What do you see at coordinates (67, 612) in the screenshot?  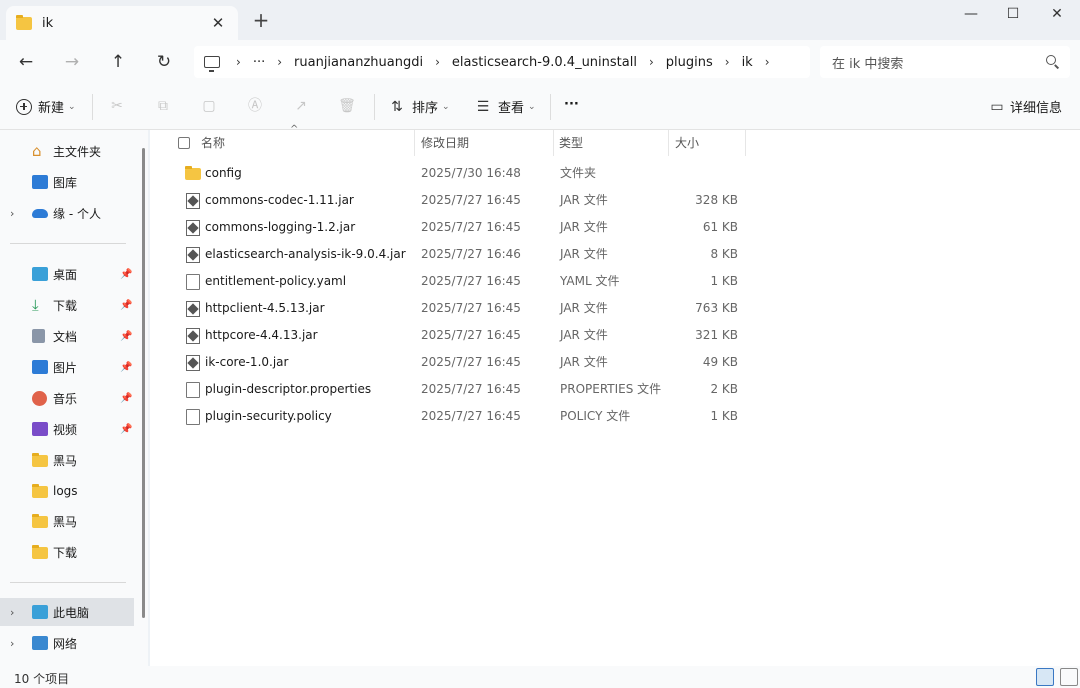 I see `sidebar-item-this-pc: › 此电脑` at bounding box center [67, 612].